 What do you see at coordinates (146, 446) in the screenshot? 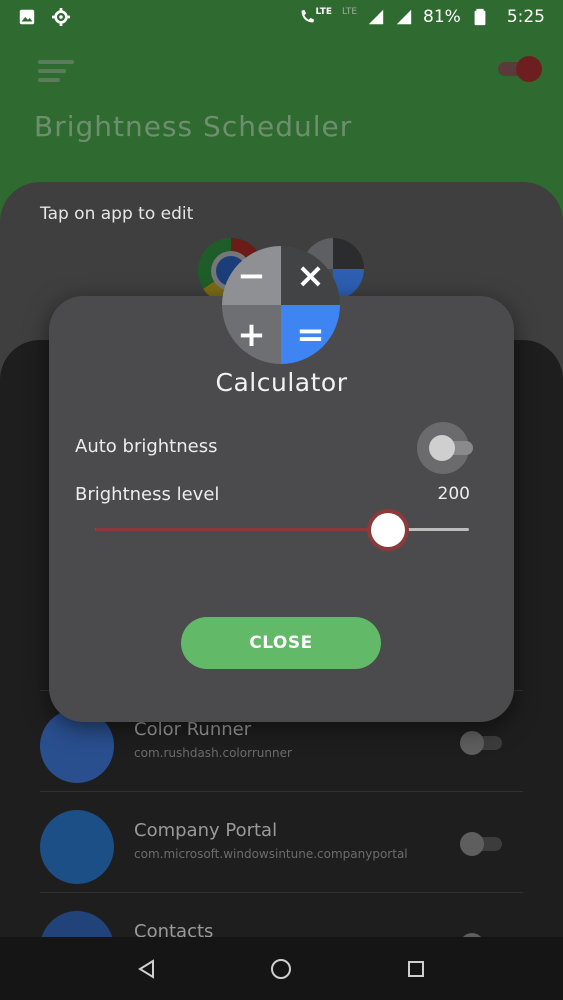
I see `auto-brightness-label: Auto brightness` at bounding box center [146, 446].